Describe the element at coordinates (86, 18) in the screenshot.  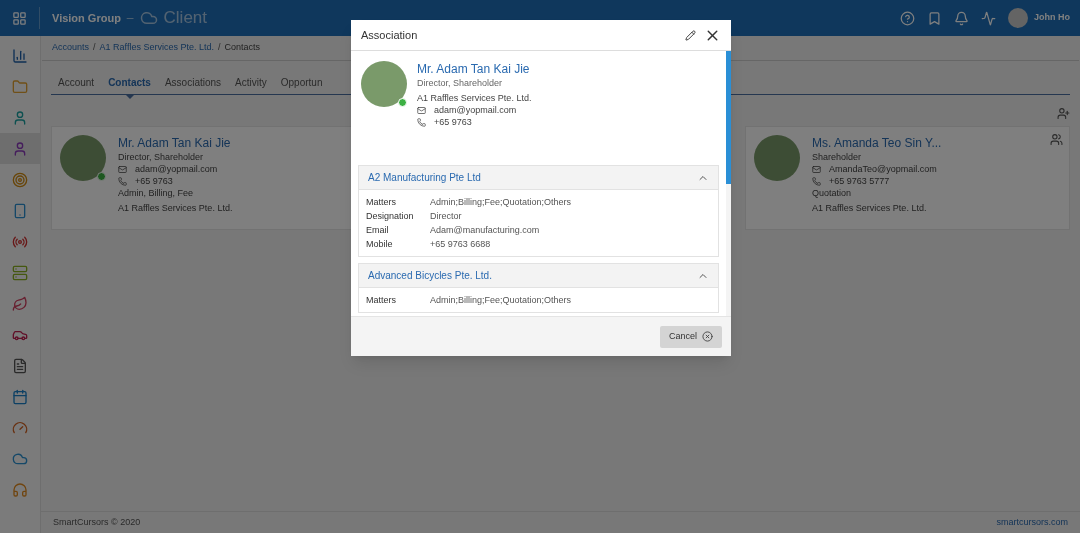
I see `app-group-name: Vision Group` at that location.